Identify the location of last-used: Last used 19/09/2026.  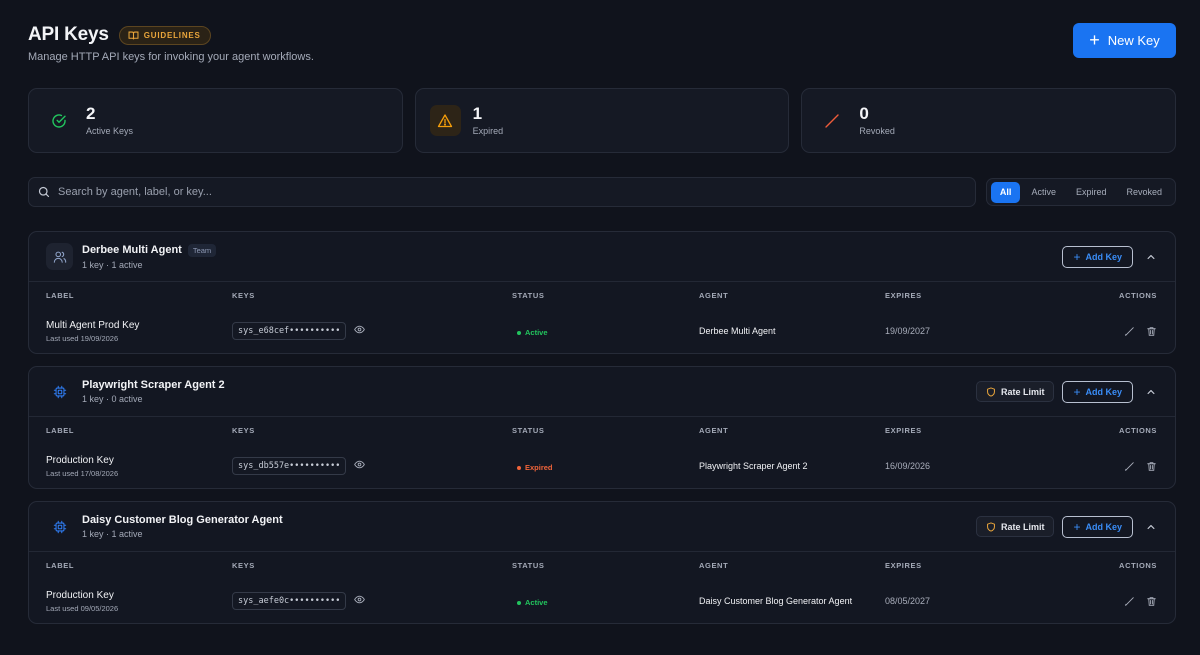
(82, 338).